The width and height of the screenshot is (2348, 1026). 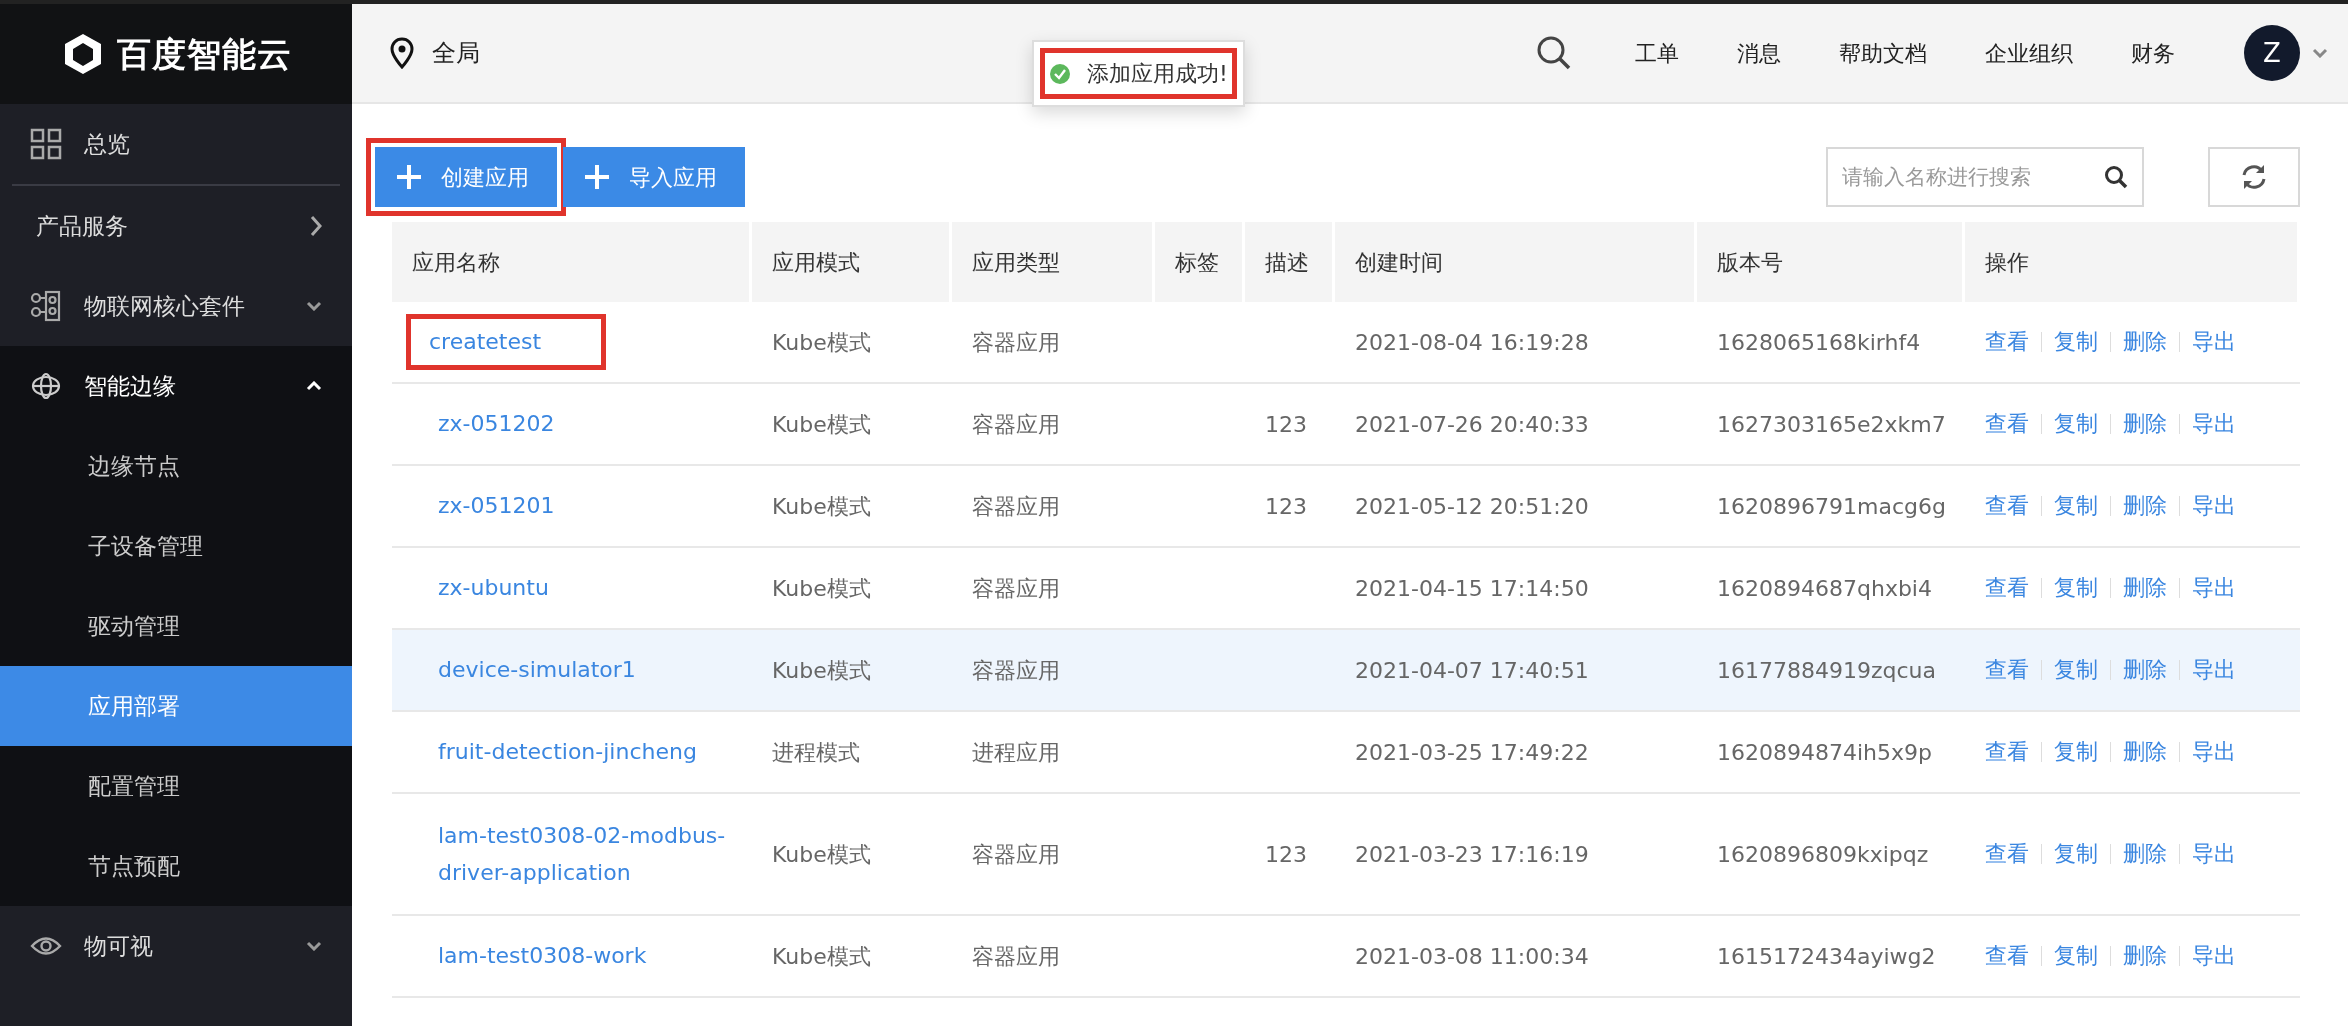 I want to click on app-name-link: fruit-detection-jincheng, so click(x=567, y=752).